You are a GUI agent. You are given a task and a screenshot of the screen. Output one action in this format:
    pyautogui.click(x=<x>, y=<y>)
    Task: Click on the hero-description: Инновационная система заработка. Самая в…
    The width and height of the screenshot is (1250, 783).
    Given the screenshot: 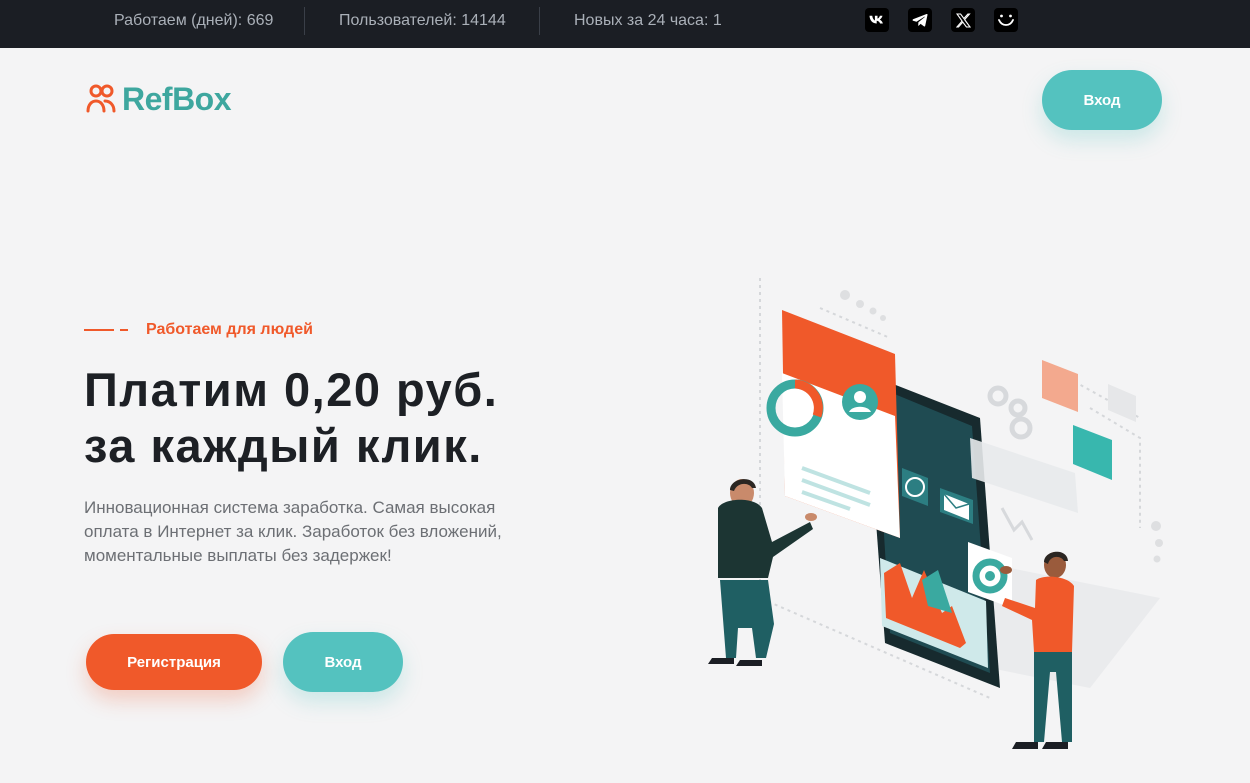 What is the action you would take?
    pyautogui.click(x=293, y=531)
    